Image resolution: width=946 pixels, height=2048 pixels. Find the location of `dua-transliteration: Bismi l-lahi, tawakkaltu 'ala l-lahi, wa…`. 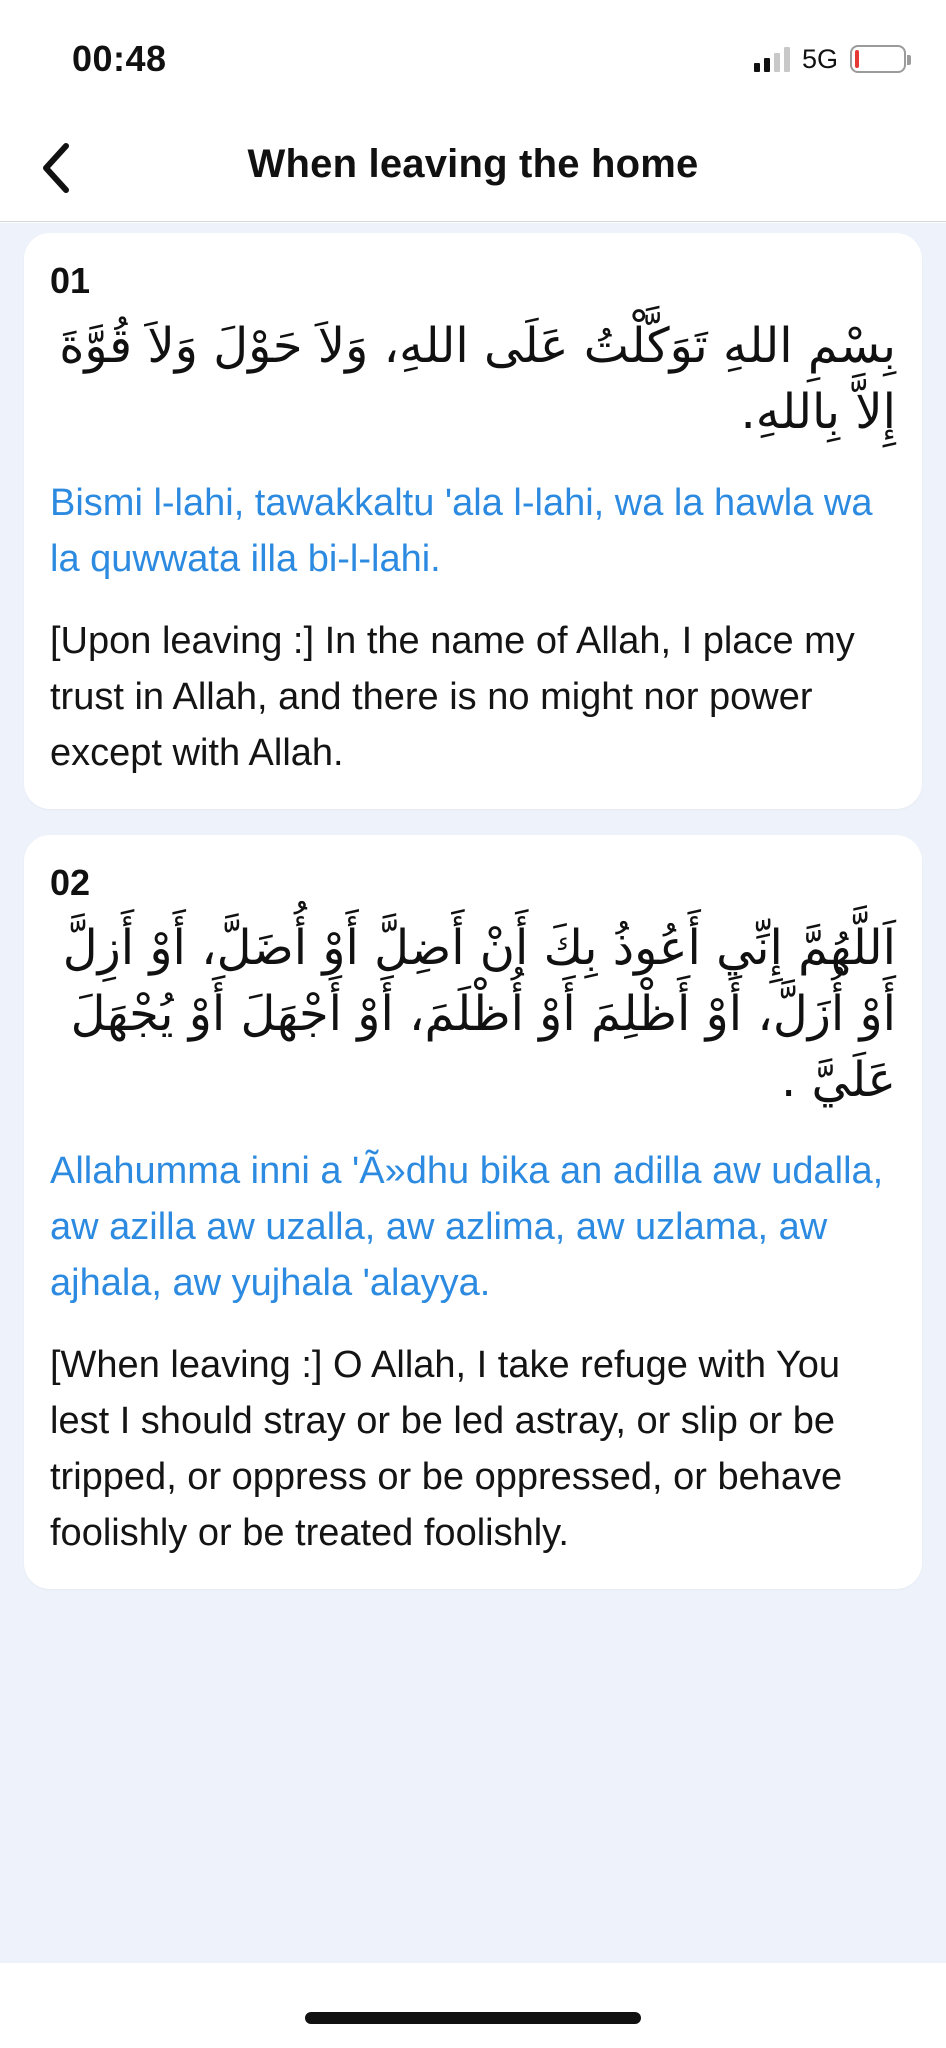

dua-transliteration: Bismi l-lahi, tawakkaltu 'ala l-lahi, wa… is located at coordinates (461, 531).